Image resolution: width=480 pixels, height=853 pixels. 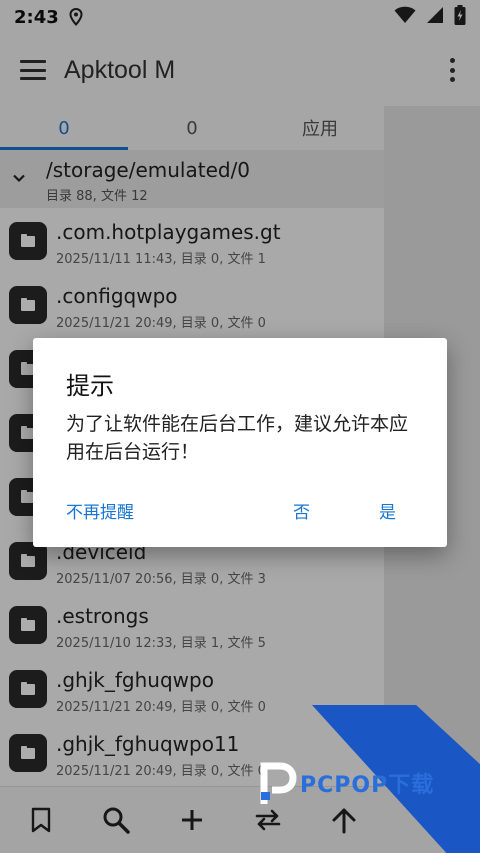 What do you see at coordinates (278, 783) in the screenshot?
I see `watermark-p-icon` at bounding box center [278, 783].